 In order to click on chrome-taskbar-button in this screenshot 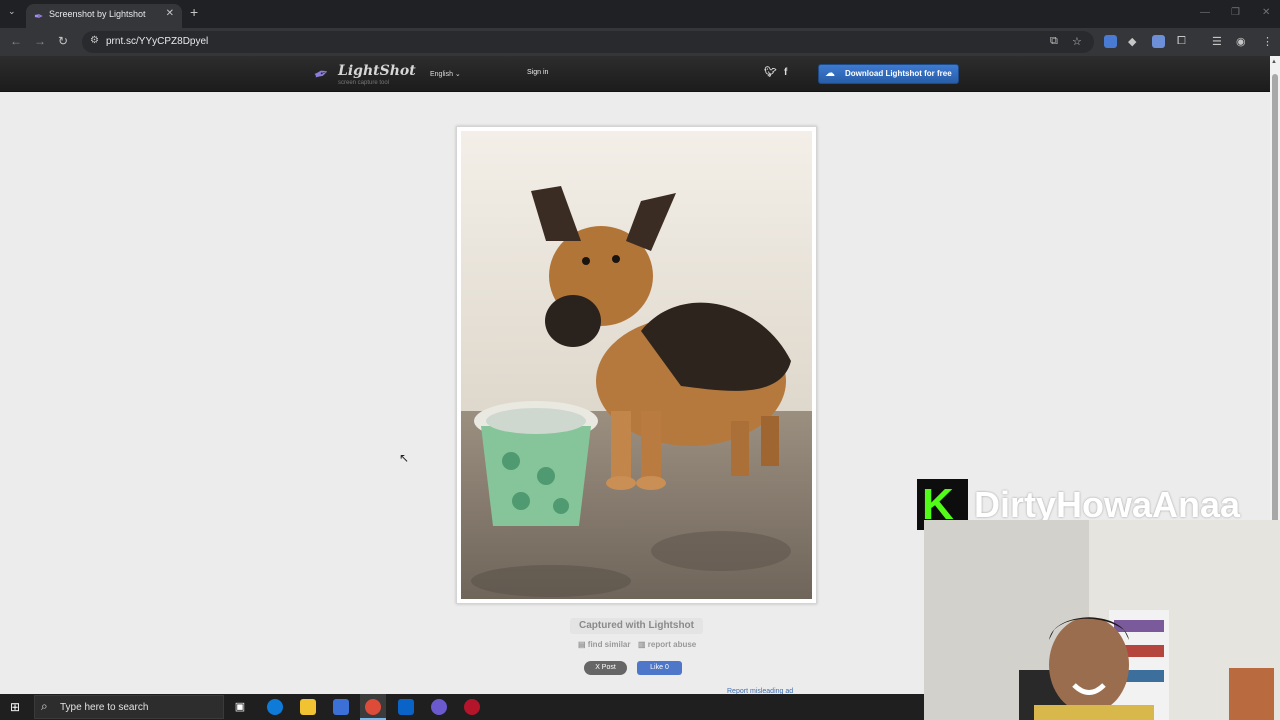, I will do `click(373, 707)`.